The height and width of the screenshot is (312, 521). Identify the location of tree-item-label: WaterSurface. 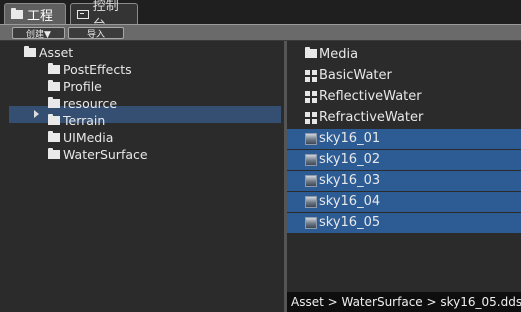
(105, 154).